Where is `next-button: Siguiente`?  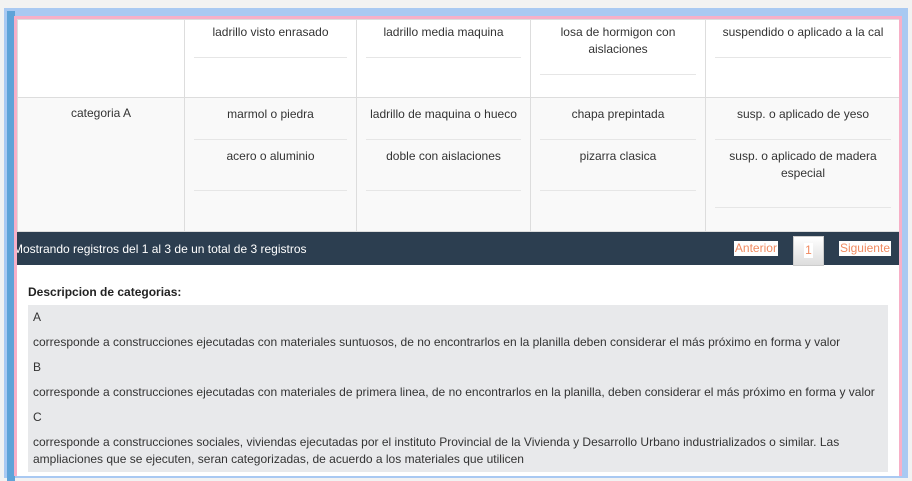
next-button: Siguiente is located at coordinates (864, 248).